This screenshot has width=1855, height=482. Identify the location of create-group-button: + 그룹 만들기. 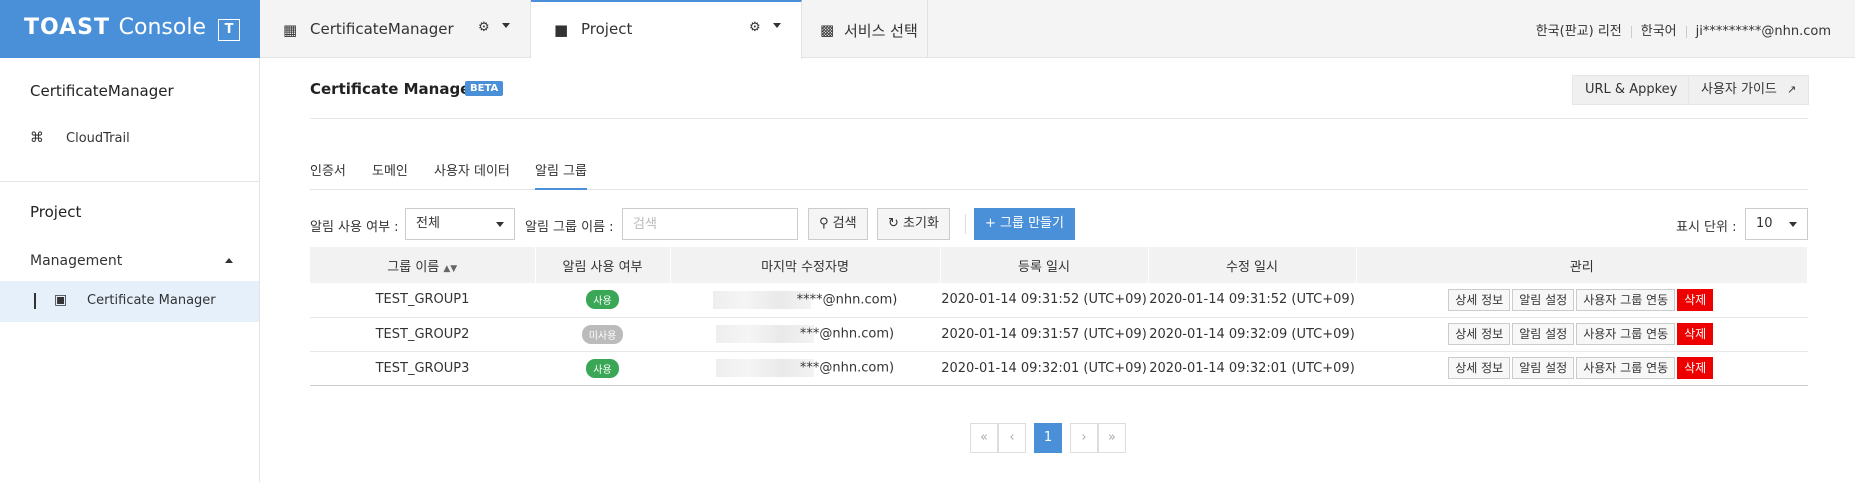
(1024, 224).